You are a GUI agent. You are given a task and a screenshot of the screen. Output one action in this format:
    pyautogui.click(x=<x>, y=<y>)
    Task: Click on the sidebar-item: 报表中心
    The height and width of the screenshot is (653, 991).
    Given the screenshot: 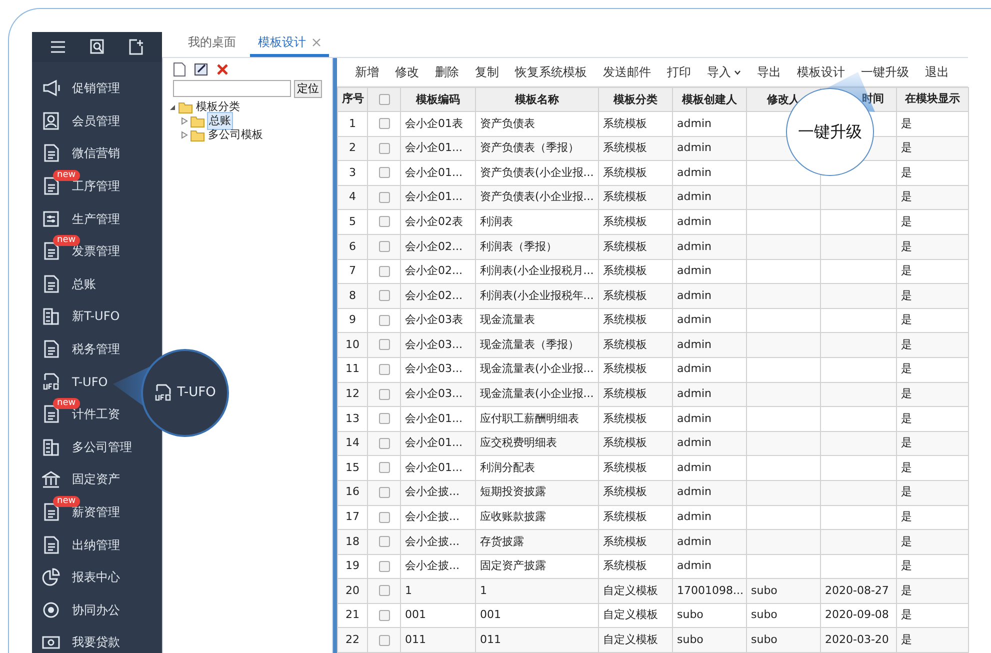 What is the action you would take?
    pyautogui.click(x=96, y=577)
    